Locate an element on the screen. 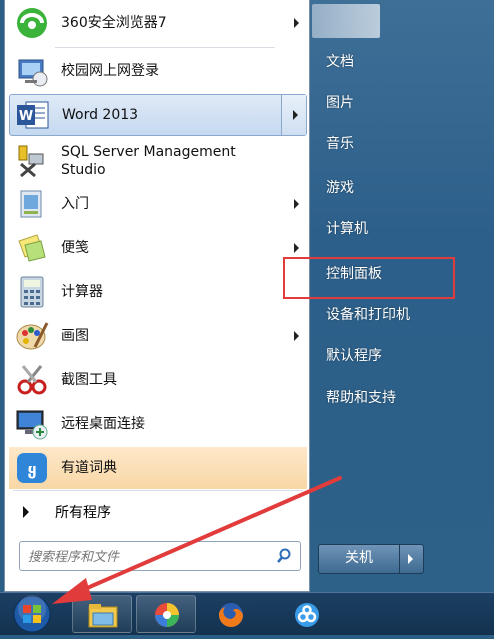 The width and height of the screenshot is (494, 639). 360-browser-icon is located at coordinates (32, 23).